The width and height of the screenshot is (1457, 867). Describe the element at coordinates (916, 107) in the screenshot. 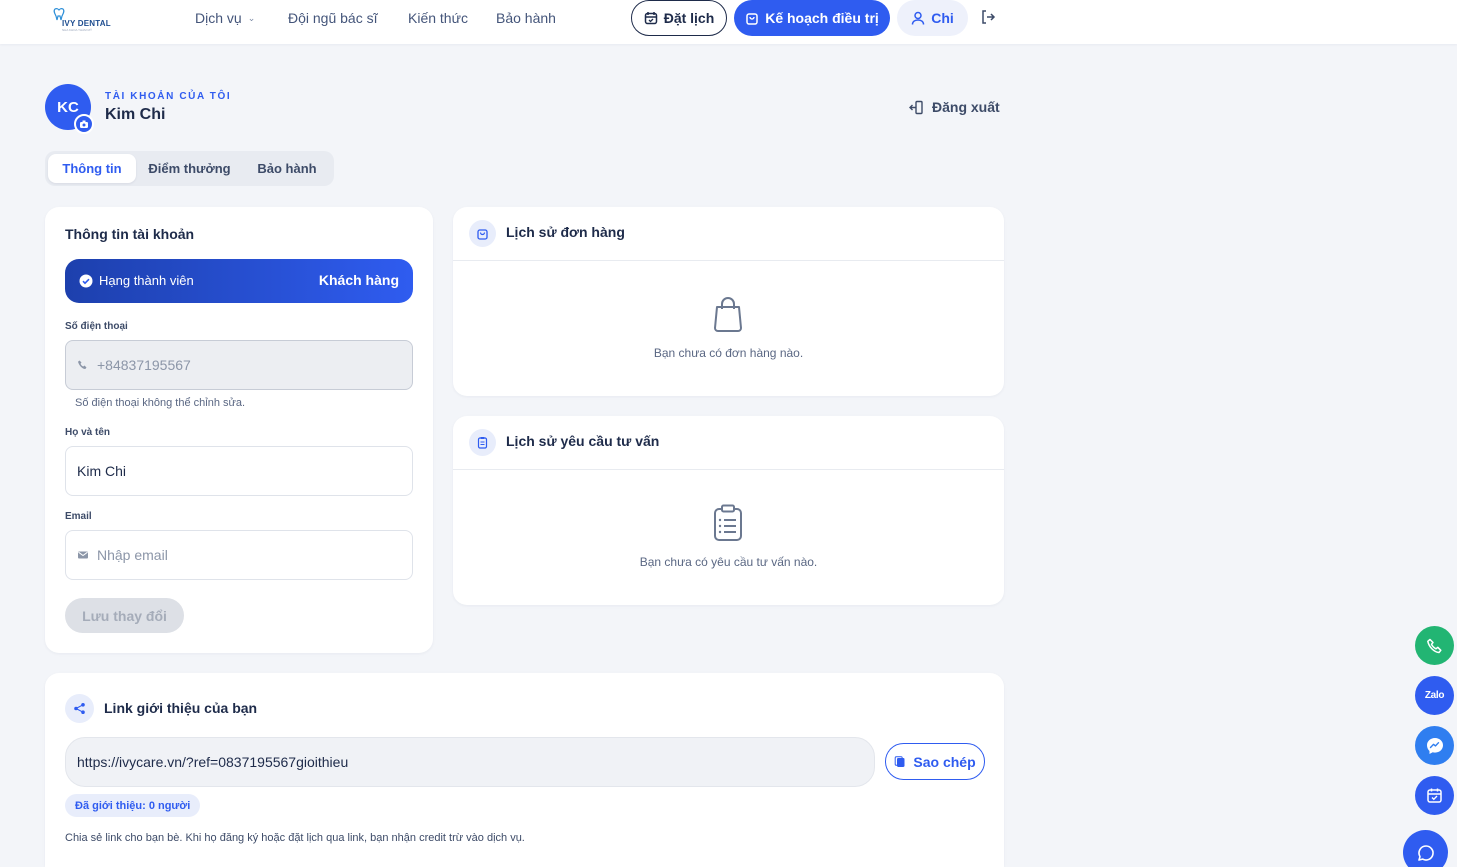

I see `door-exit-icon` at that location.